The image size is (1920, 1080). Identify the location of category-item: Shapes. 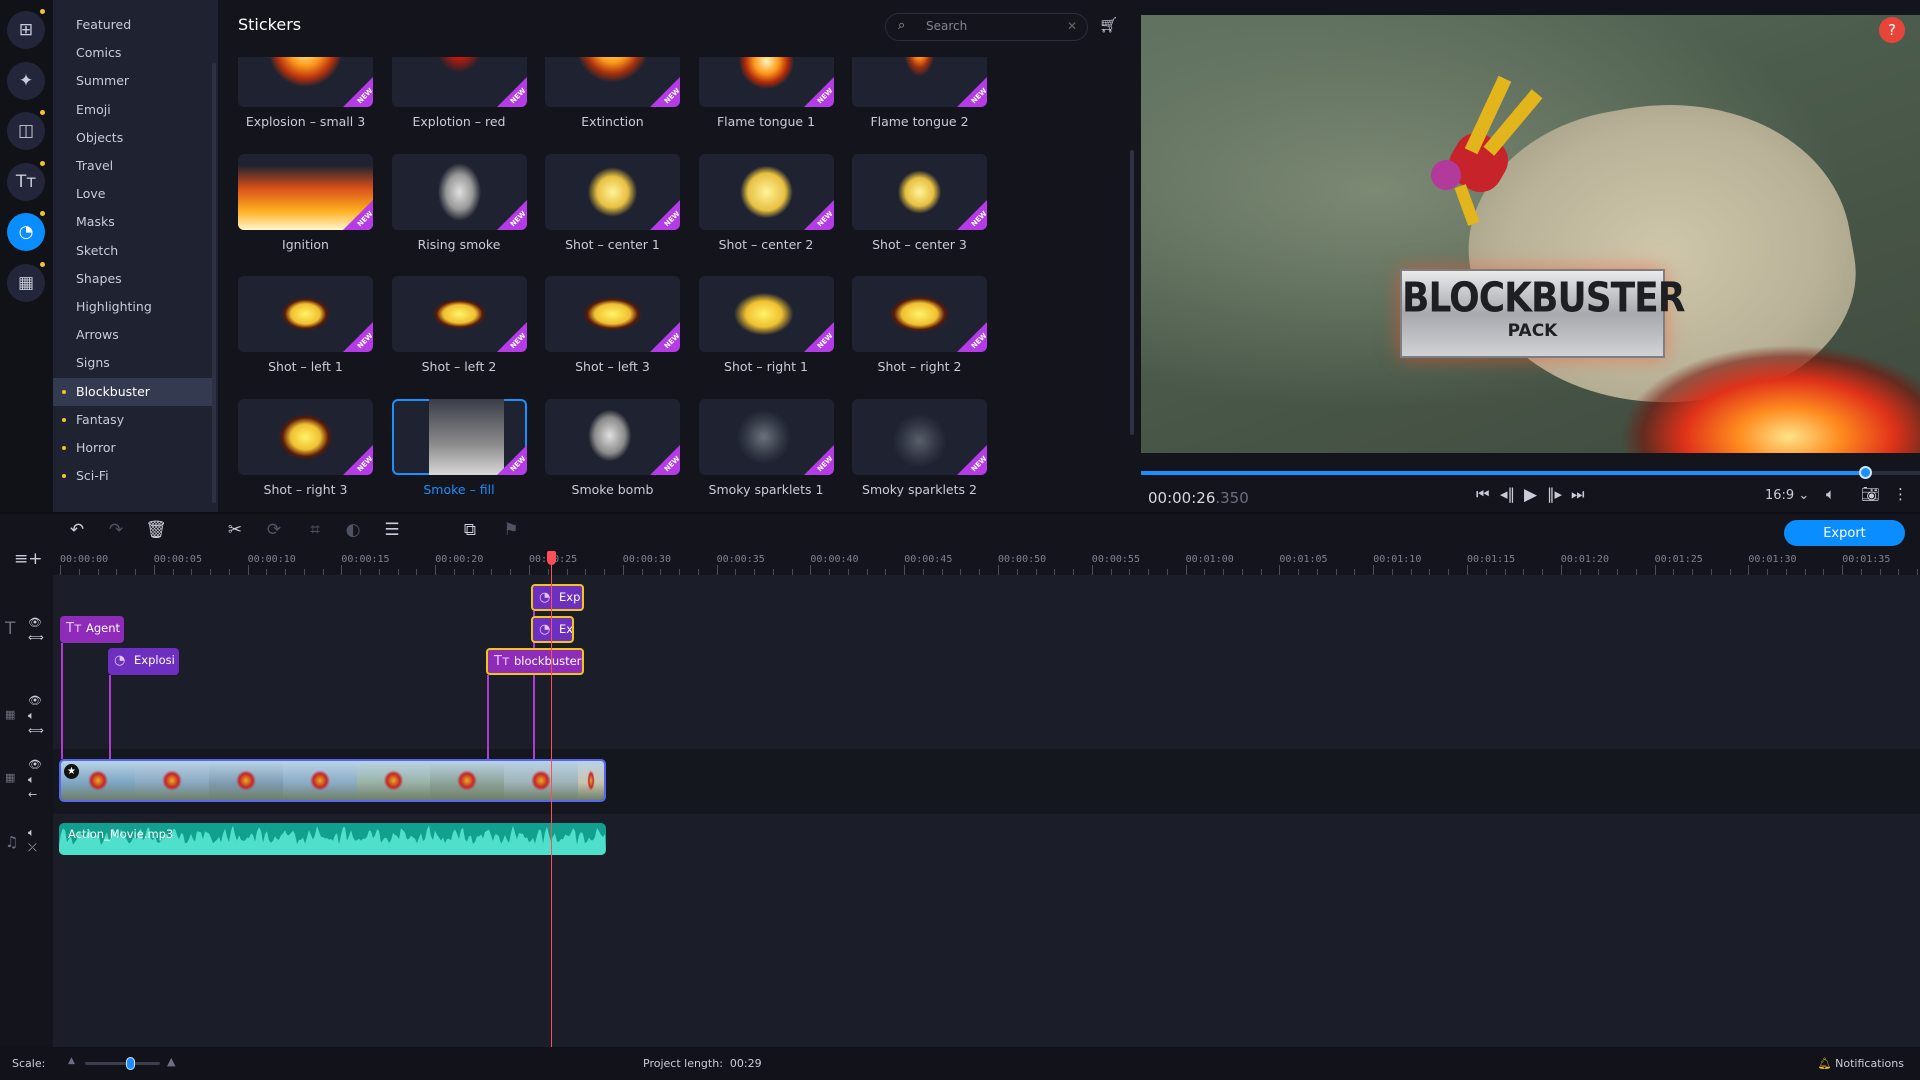
(133, 279).